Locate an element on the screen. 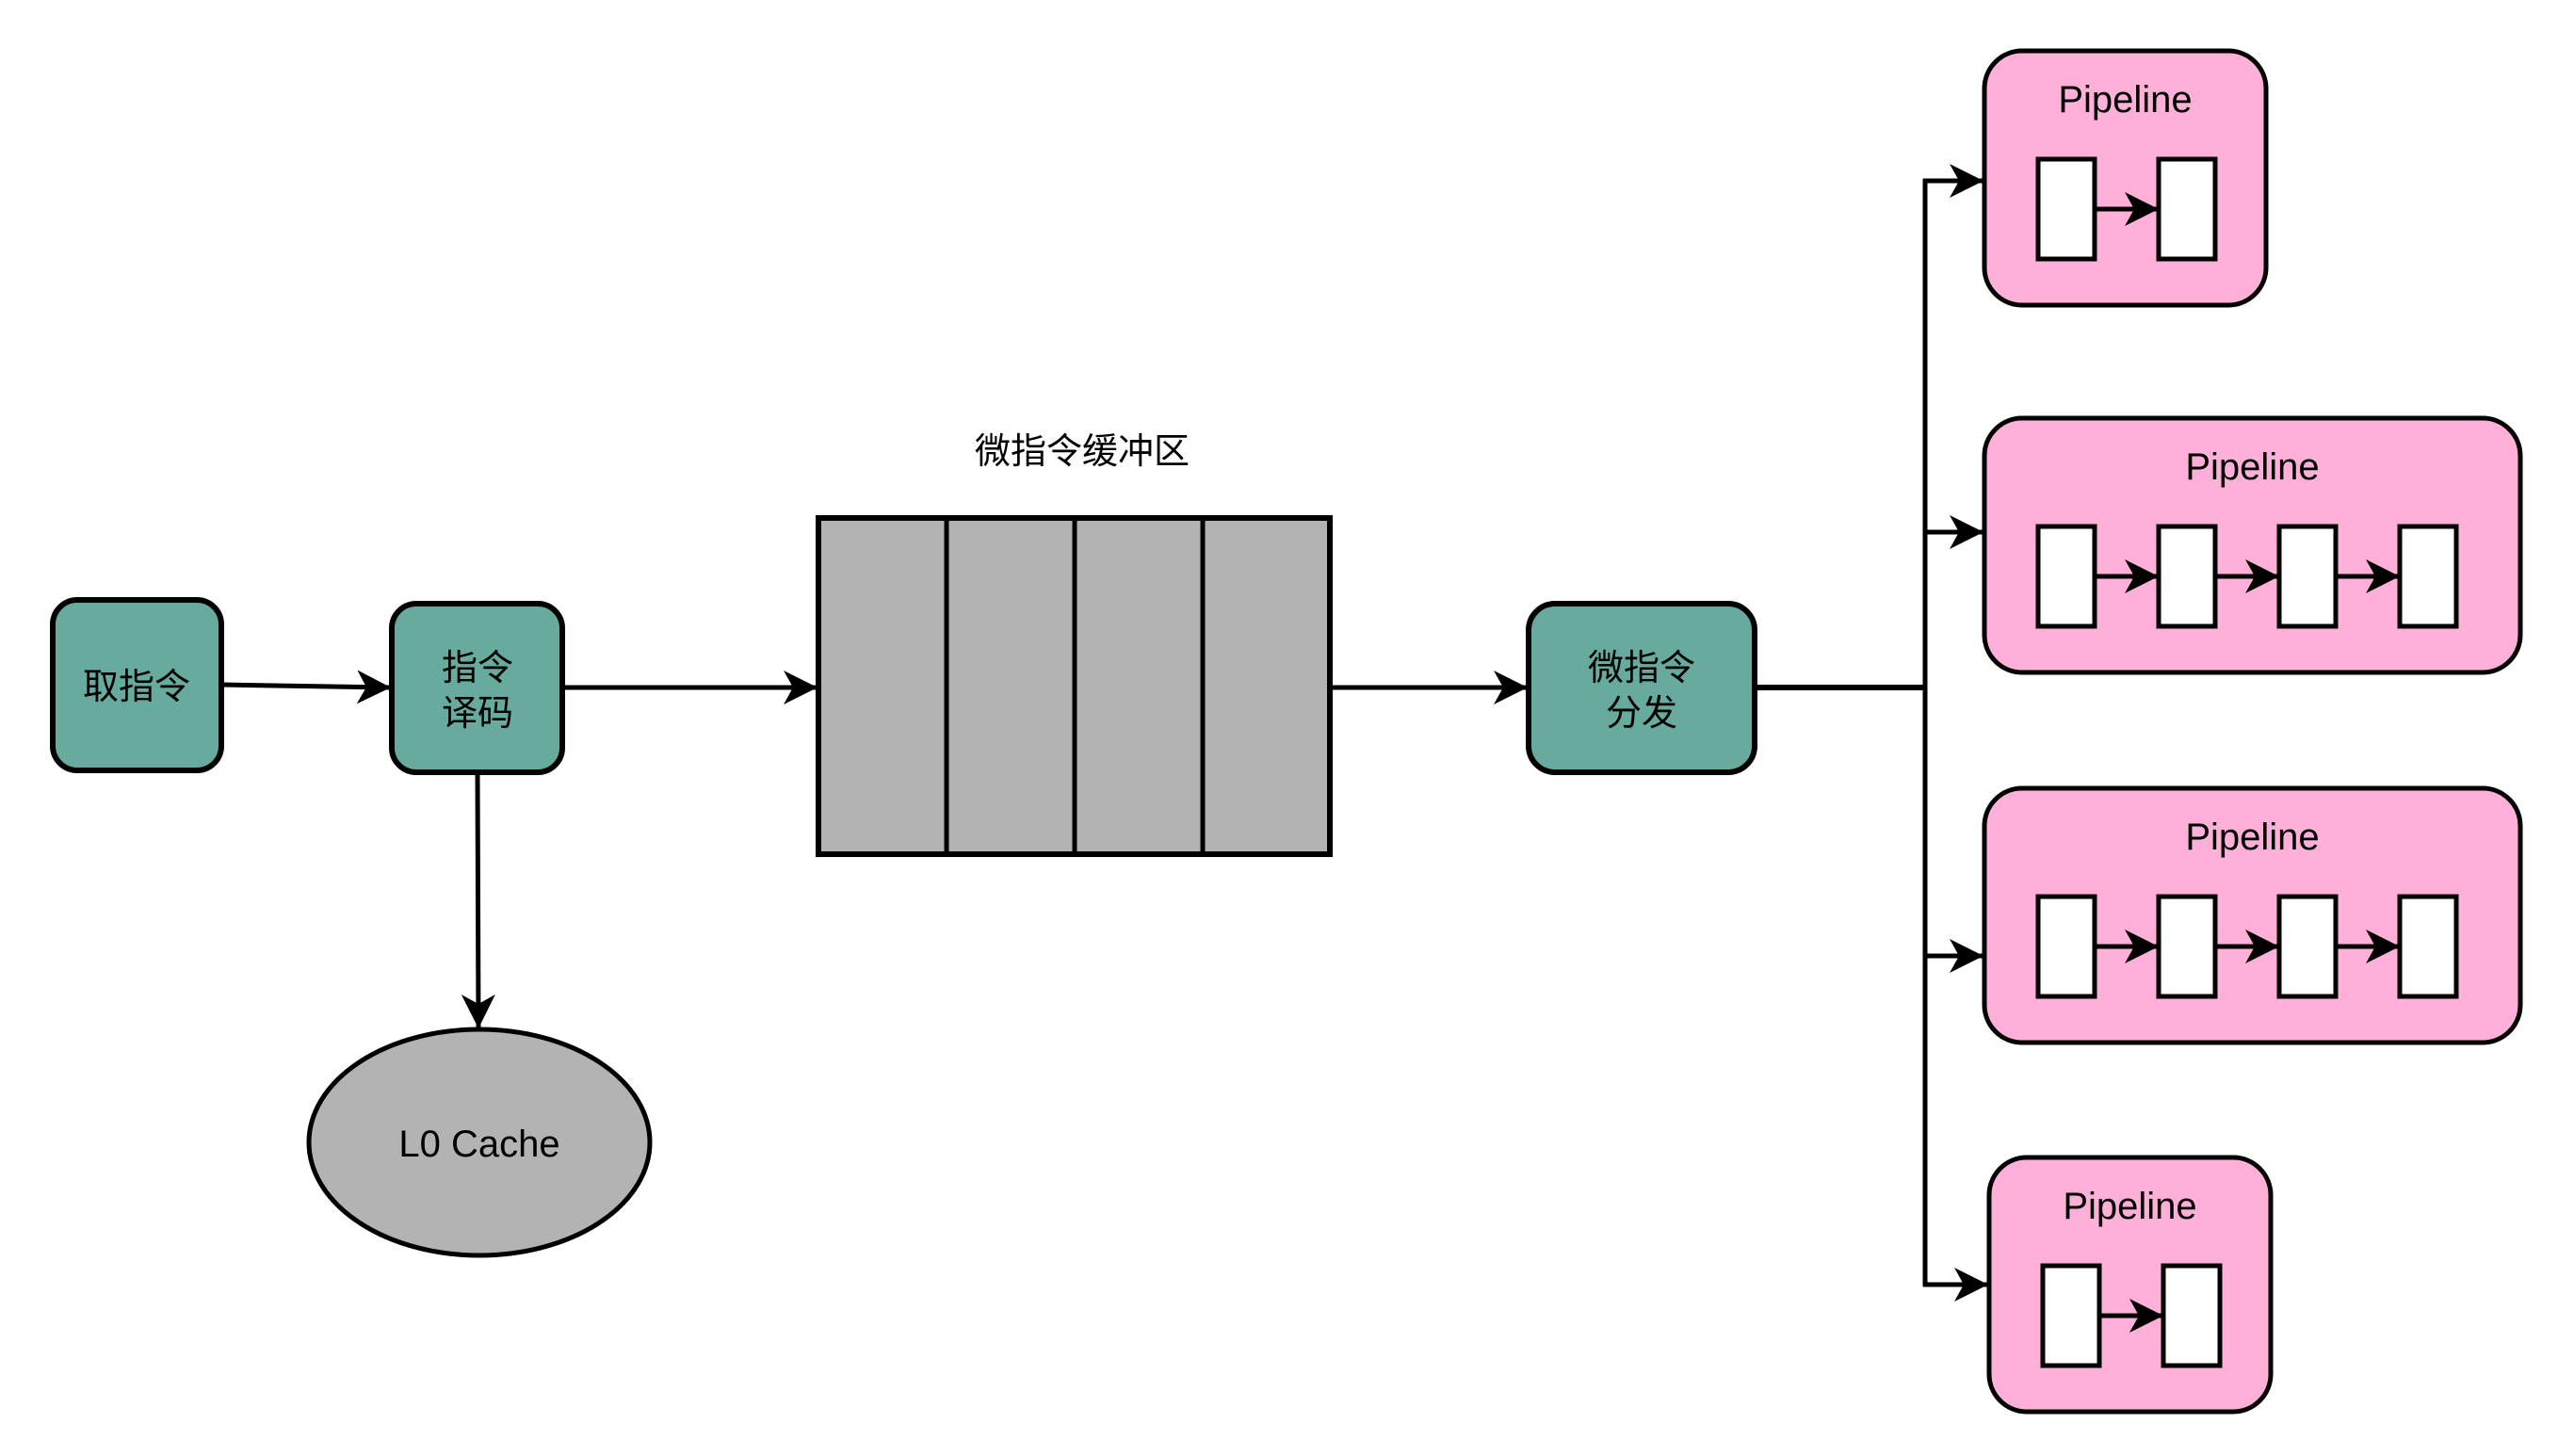 The image size is (2558, 1456). decode-label-line-1: 指令 is located at coordinates (477, 667).